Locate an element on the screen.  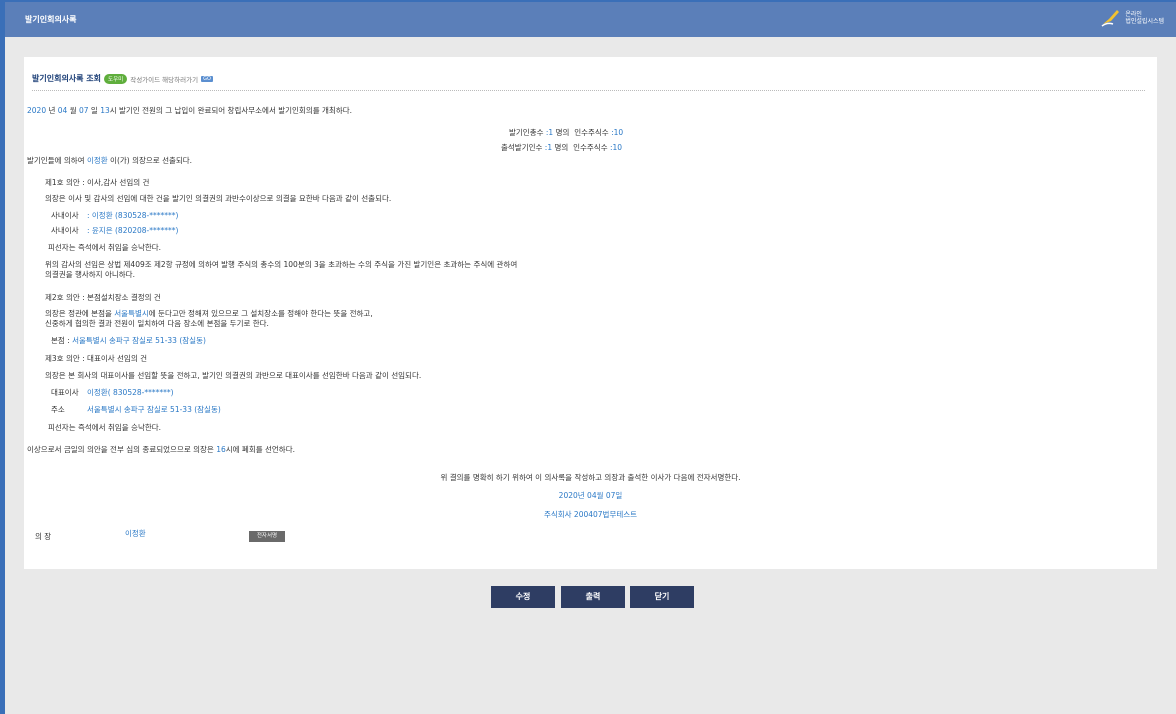
chair-suffix: 이(가) 의장으로 선출되다. is located at coordinates (150, 160).